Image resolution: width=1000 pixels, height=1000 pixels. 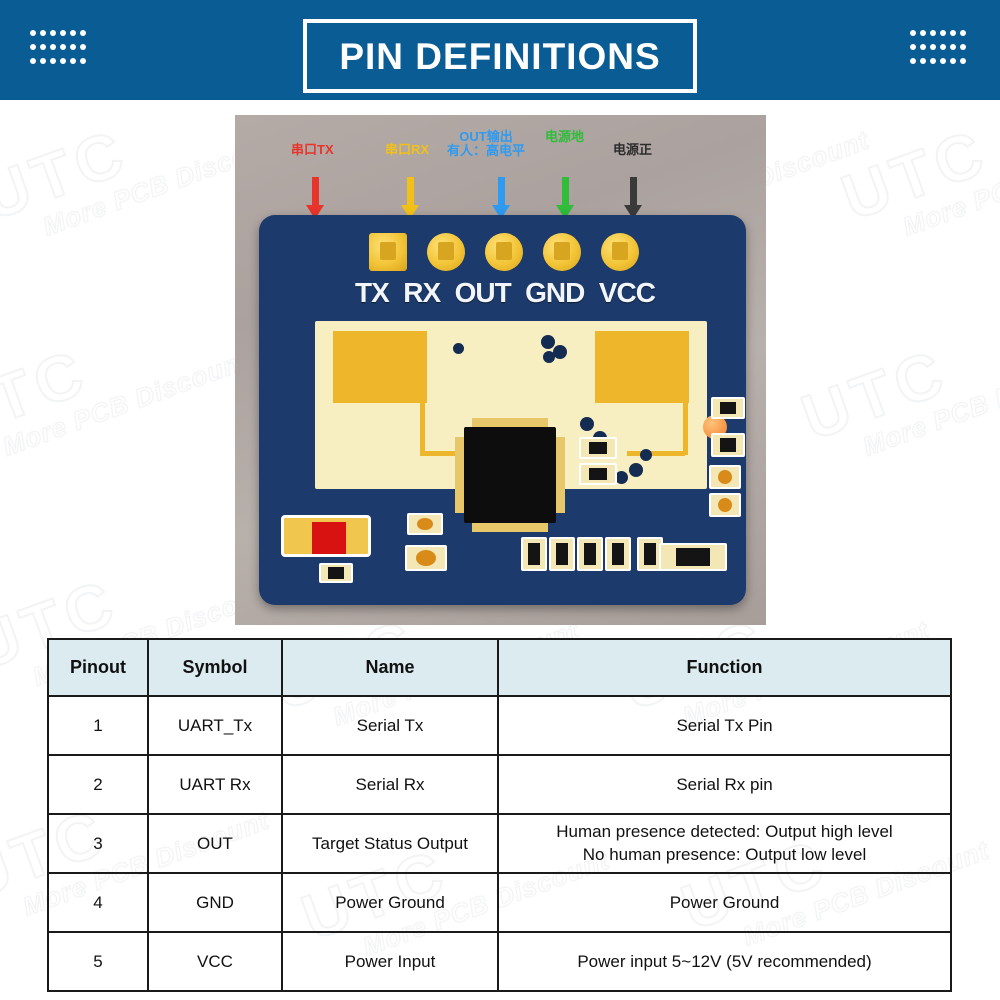 I want to click on cell-pinout: 5, so click(x=98, y=961).